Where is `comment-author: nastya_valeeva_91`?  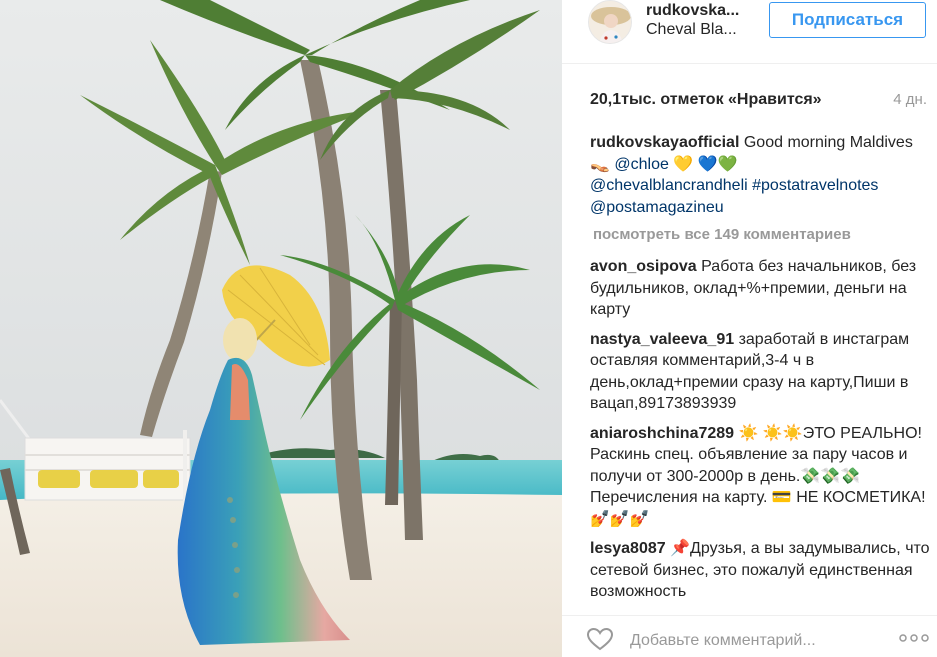 comment-author: nastya_valeeva_91 is located at coordinates (662, 339).